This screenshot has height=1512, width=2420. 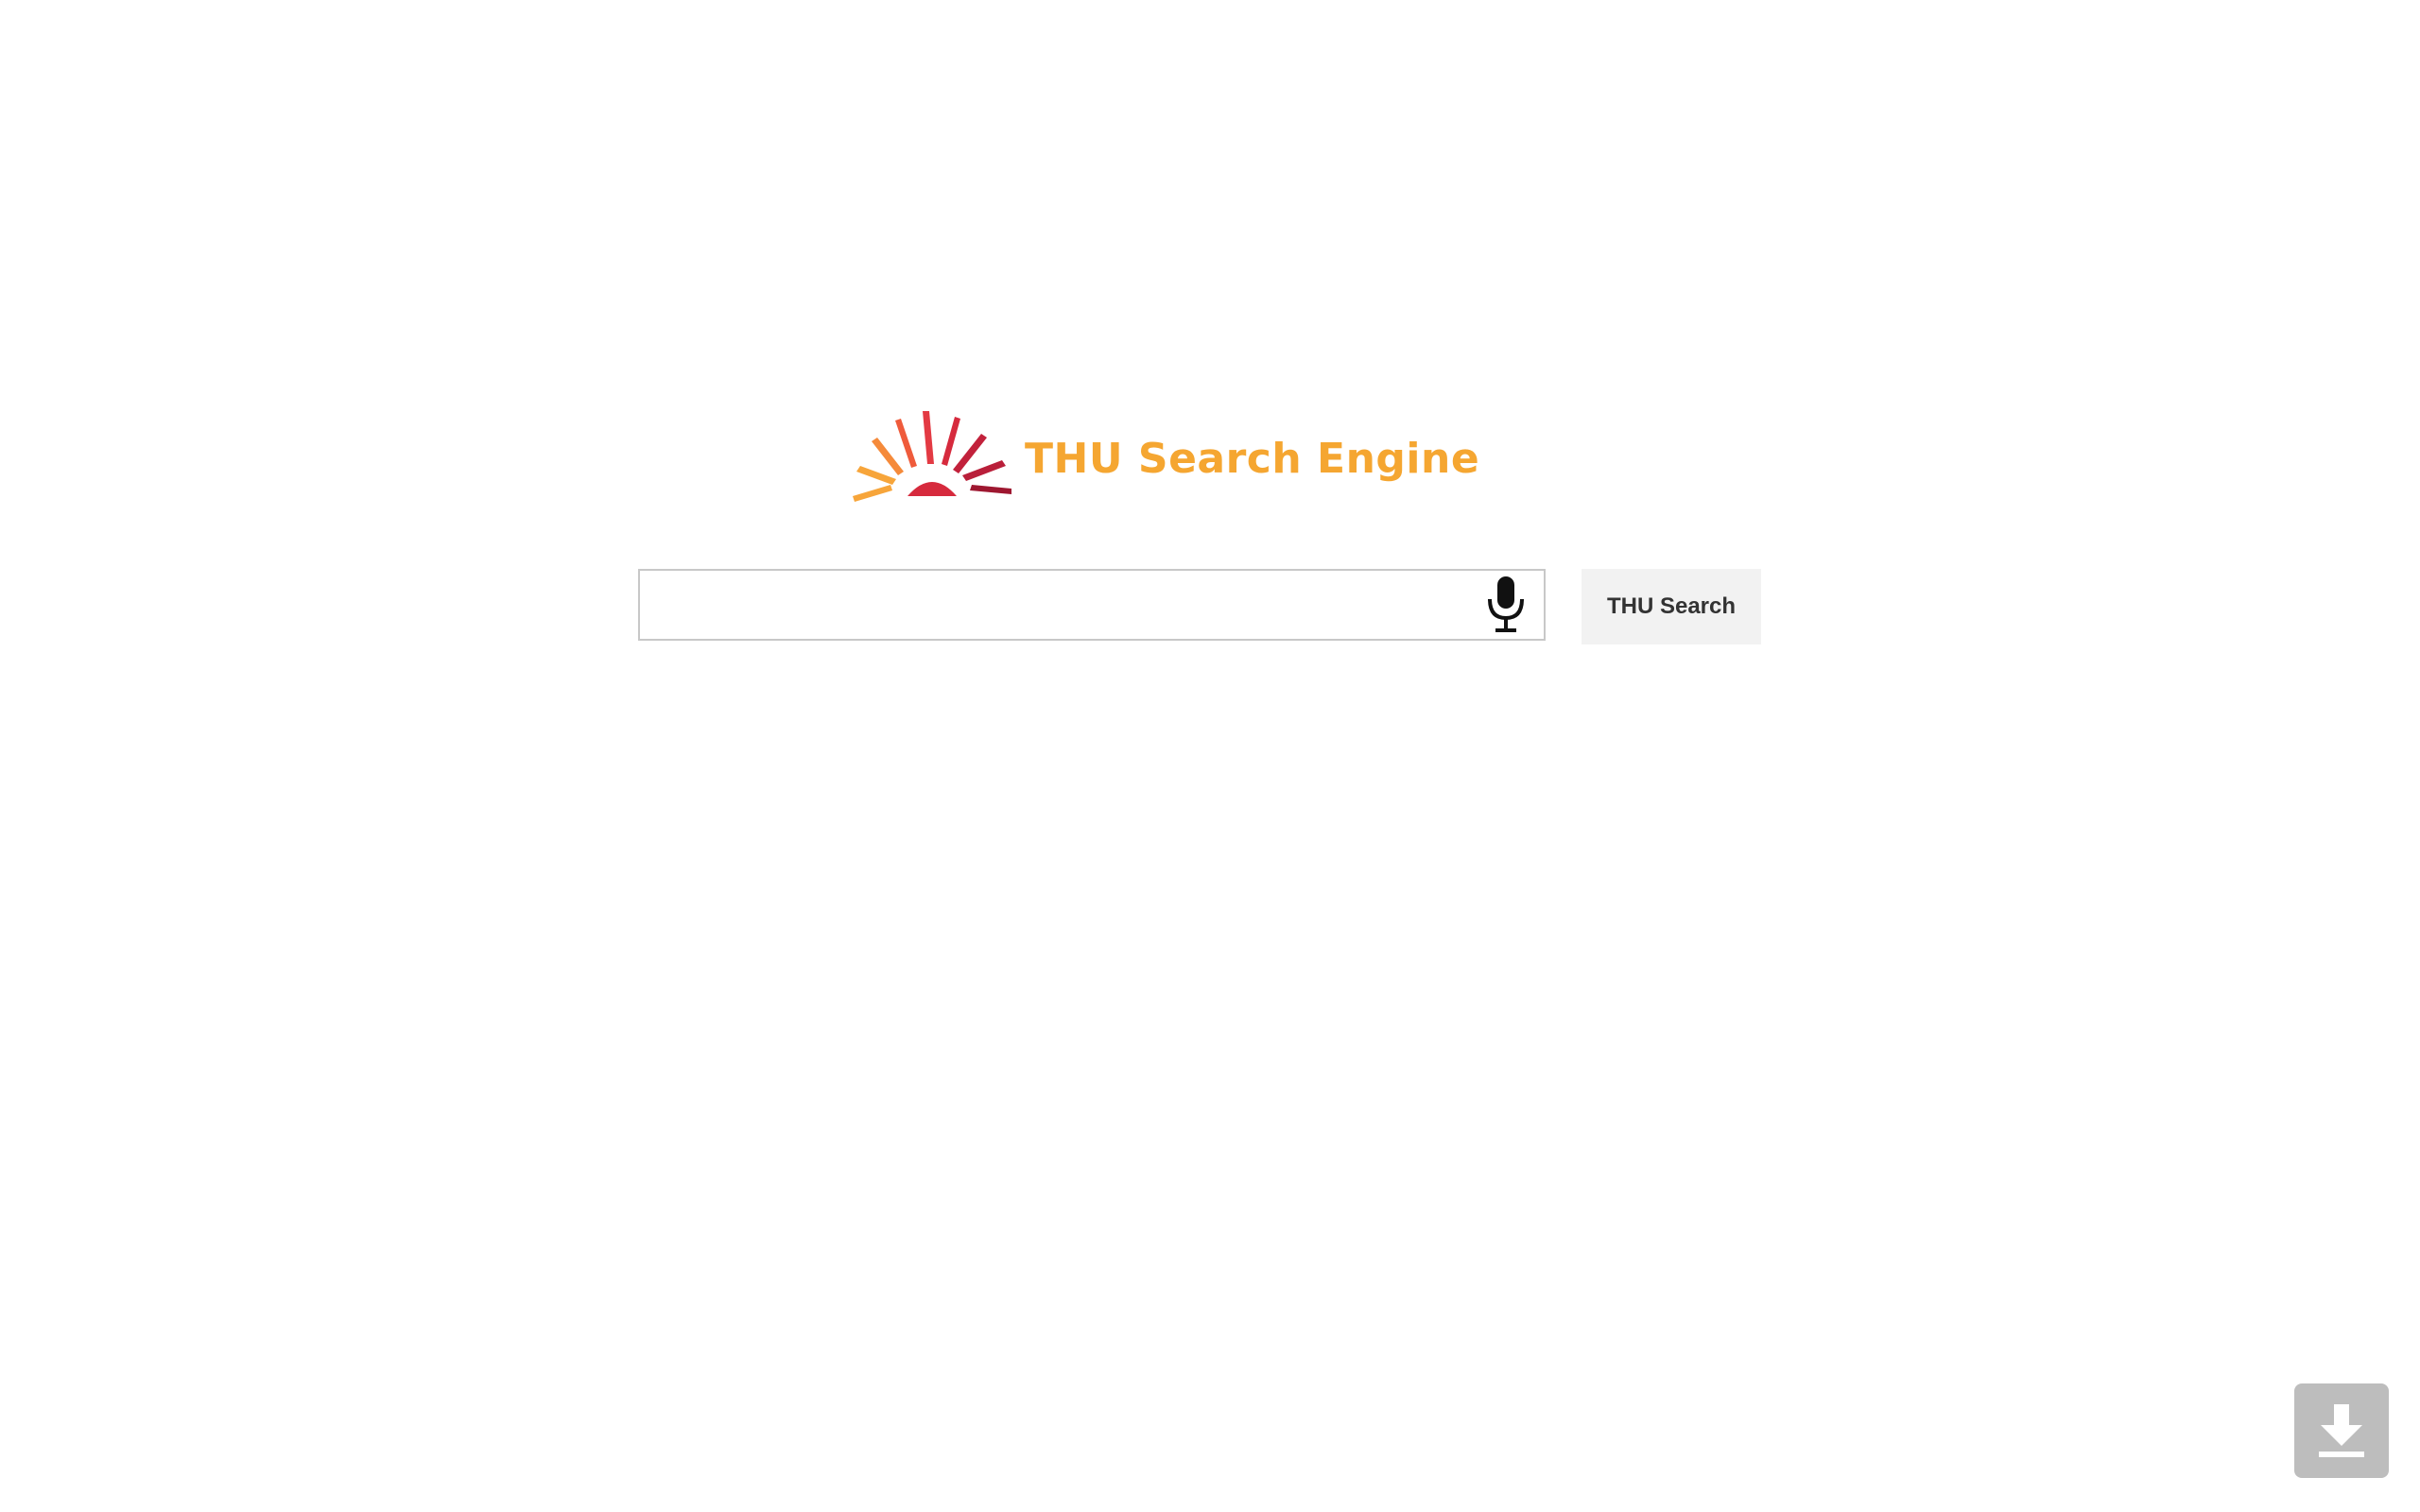 I want to click on sunburst-logo-icon, so click(x=932, y=456).